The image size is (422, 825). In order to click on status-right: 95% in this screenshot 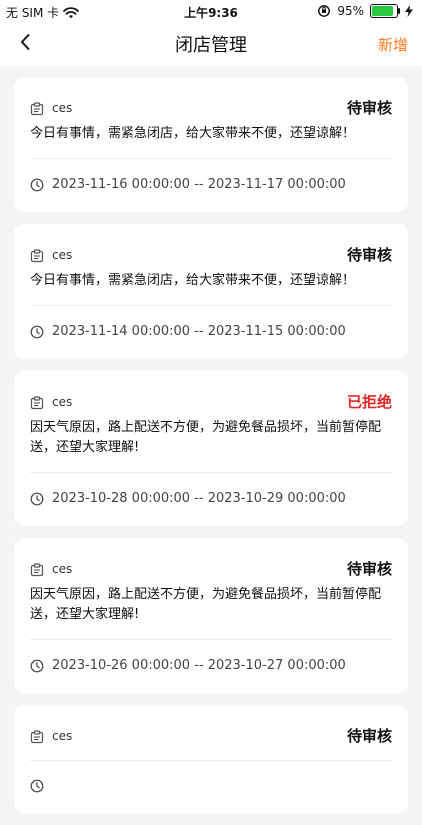, I will do `click(365, 11)`.